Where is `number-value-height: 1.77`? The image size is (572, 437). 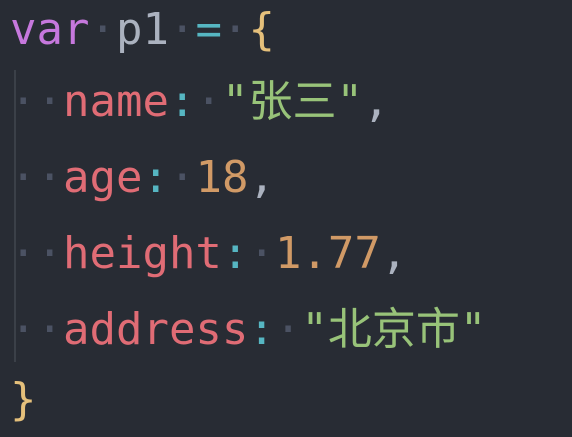
number-value-height: 1.77 is located at coordinates (327, 253).